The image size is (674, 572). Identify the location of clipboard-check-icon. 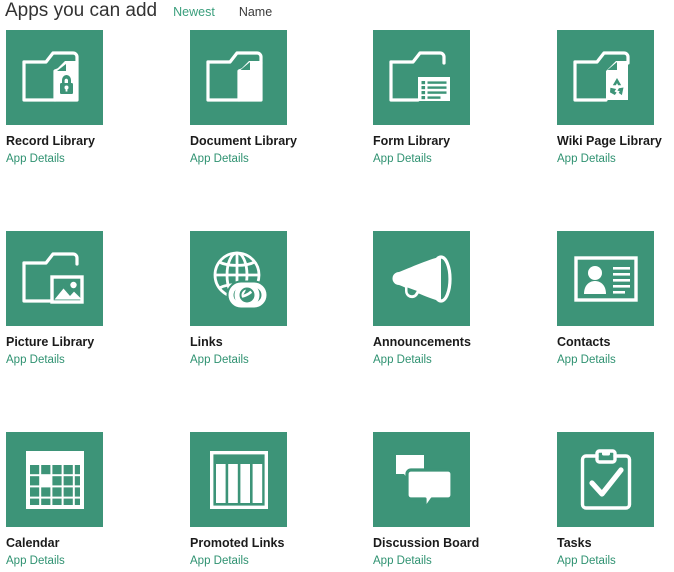
(605, 479).